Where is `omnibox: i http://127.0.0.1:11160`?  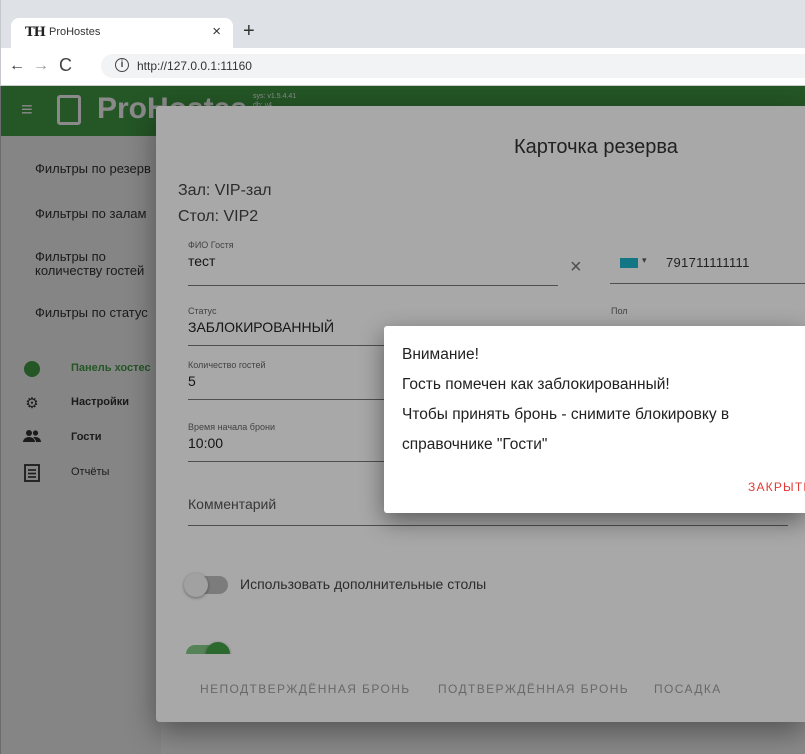 omnibox: i http://127.0.0.1:11160 is located at coordinates (453, 66).